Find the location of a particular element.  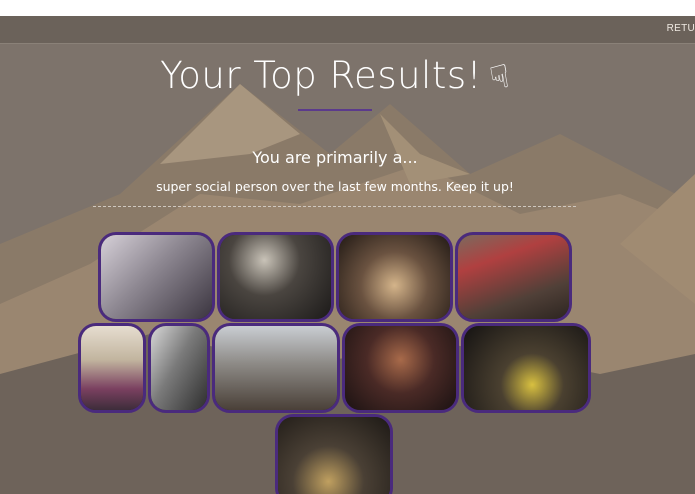

dotted-divider is located at coordinates (334, 206).